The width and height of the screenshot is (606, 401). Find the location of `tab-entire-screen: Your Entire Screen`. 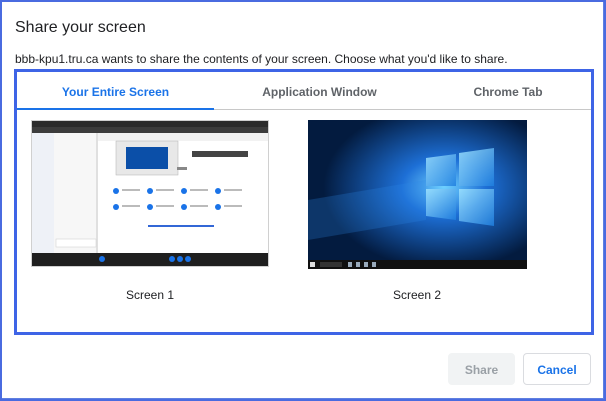

tab-entire-screen: Your Entire Screen is located at coordinates (115, 91).